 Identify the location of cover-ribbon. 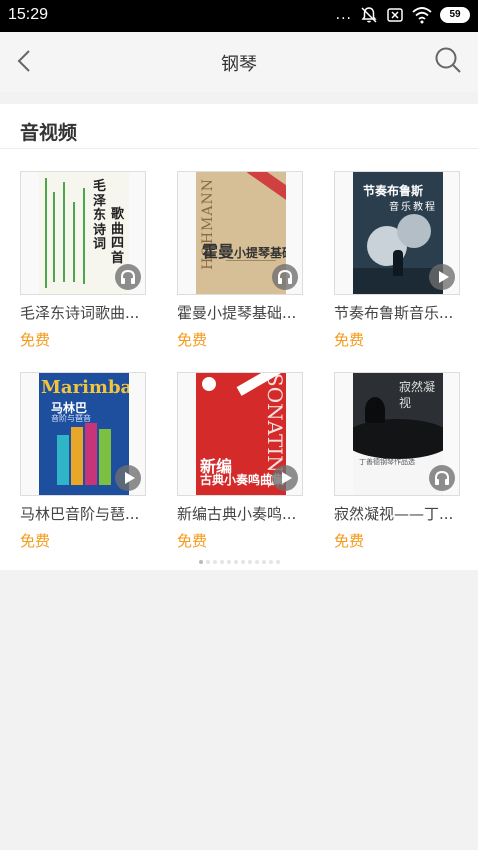
(266, 187).